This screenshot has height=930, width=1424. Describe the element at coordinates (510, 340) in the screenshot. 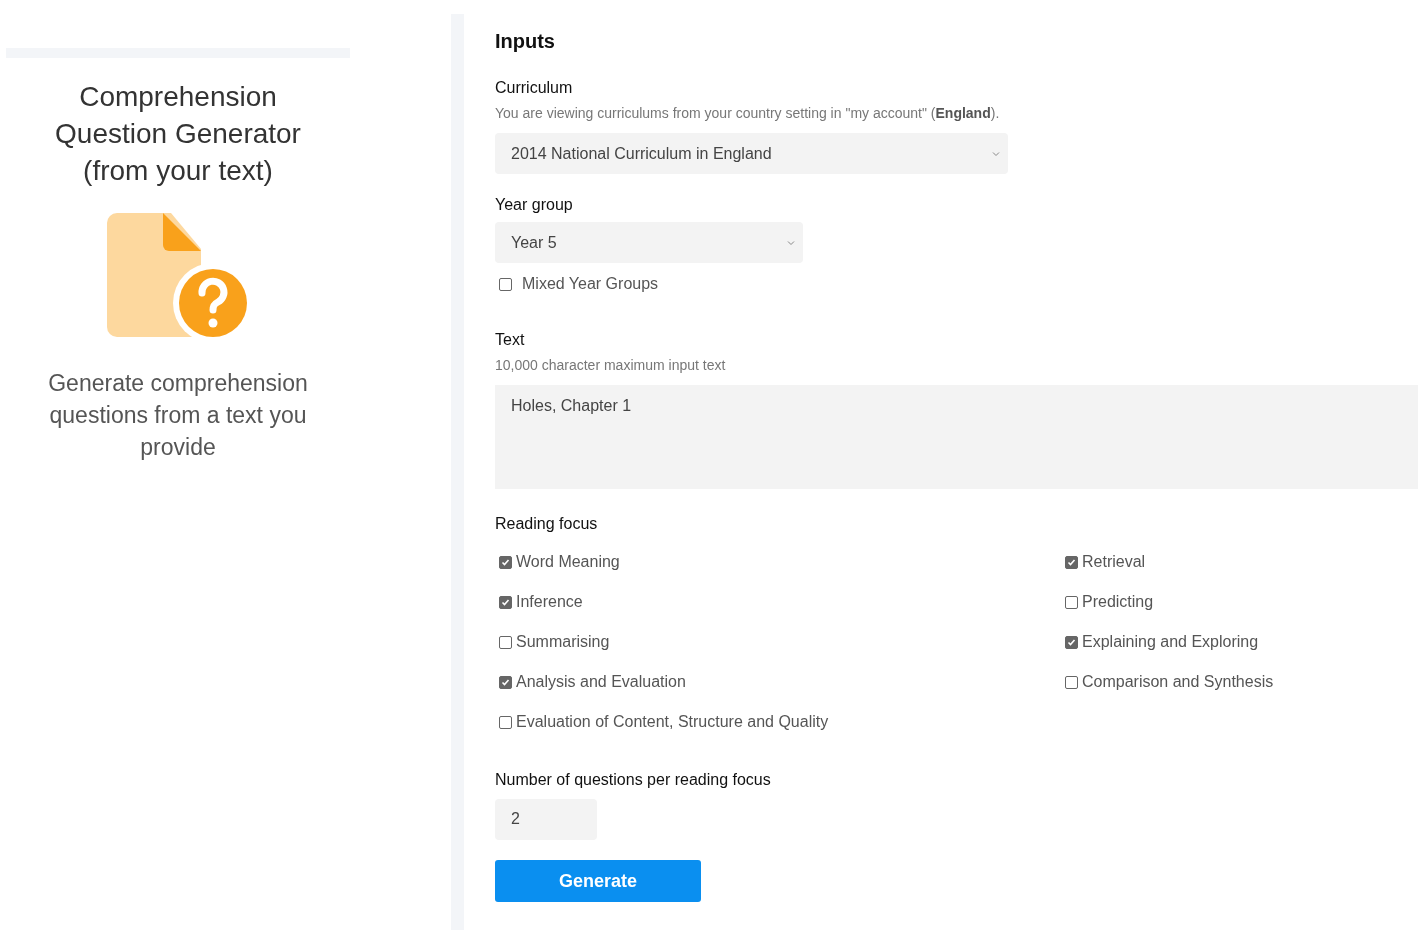

I see `field-label: Text` at that location.